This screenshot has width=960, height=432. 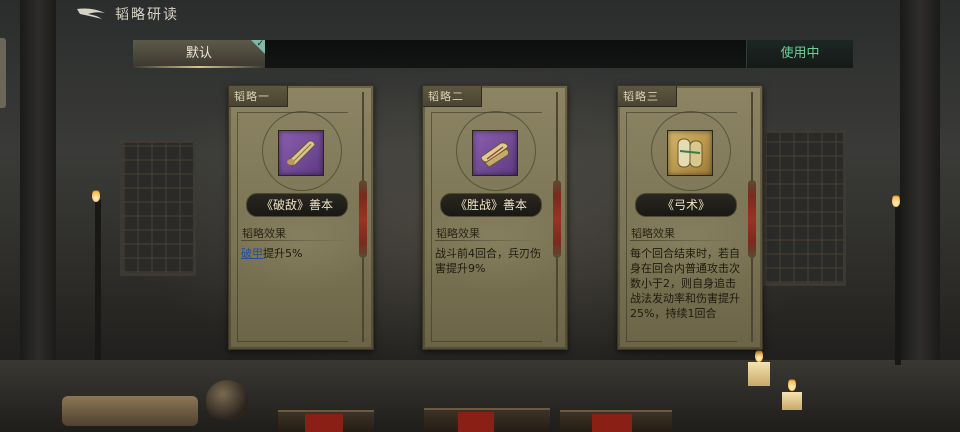 I want to click on tab-default: 默认 ✓, so click(x=199, y=53).